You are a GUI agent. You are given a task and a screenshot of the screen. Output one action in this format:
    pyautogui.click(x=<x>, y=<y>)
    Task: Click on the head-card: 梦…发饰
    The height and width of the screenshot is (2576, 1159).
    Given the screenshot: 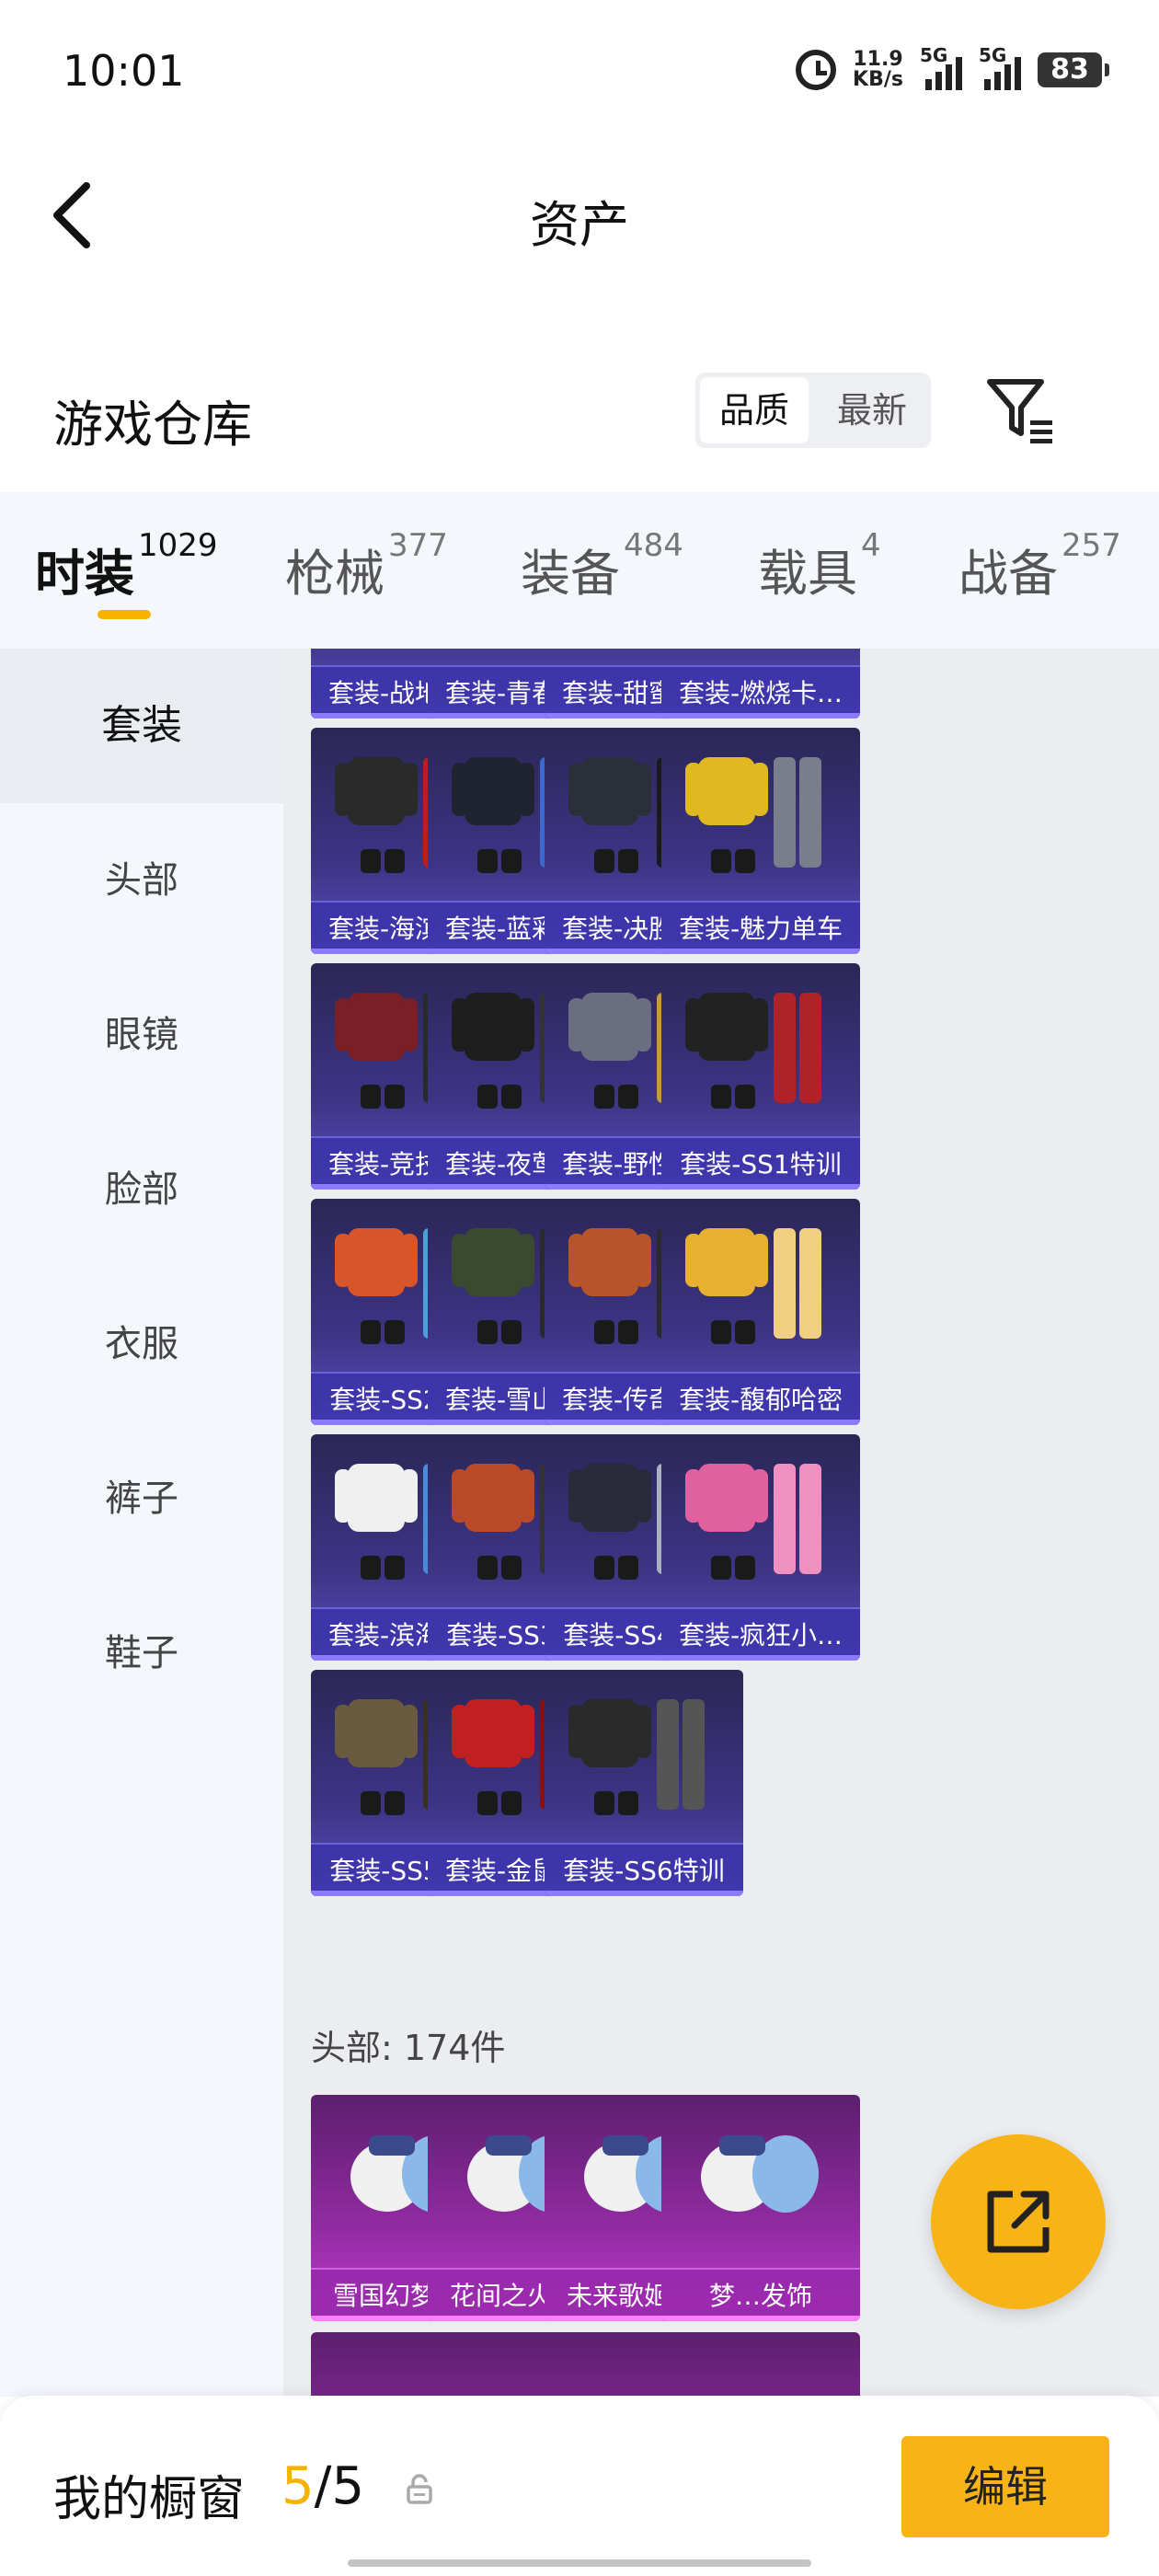 What is the action you would take?
    pyautogui.click(x=760, y=2208)
    